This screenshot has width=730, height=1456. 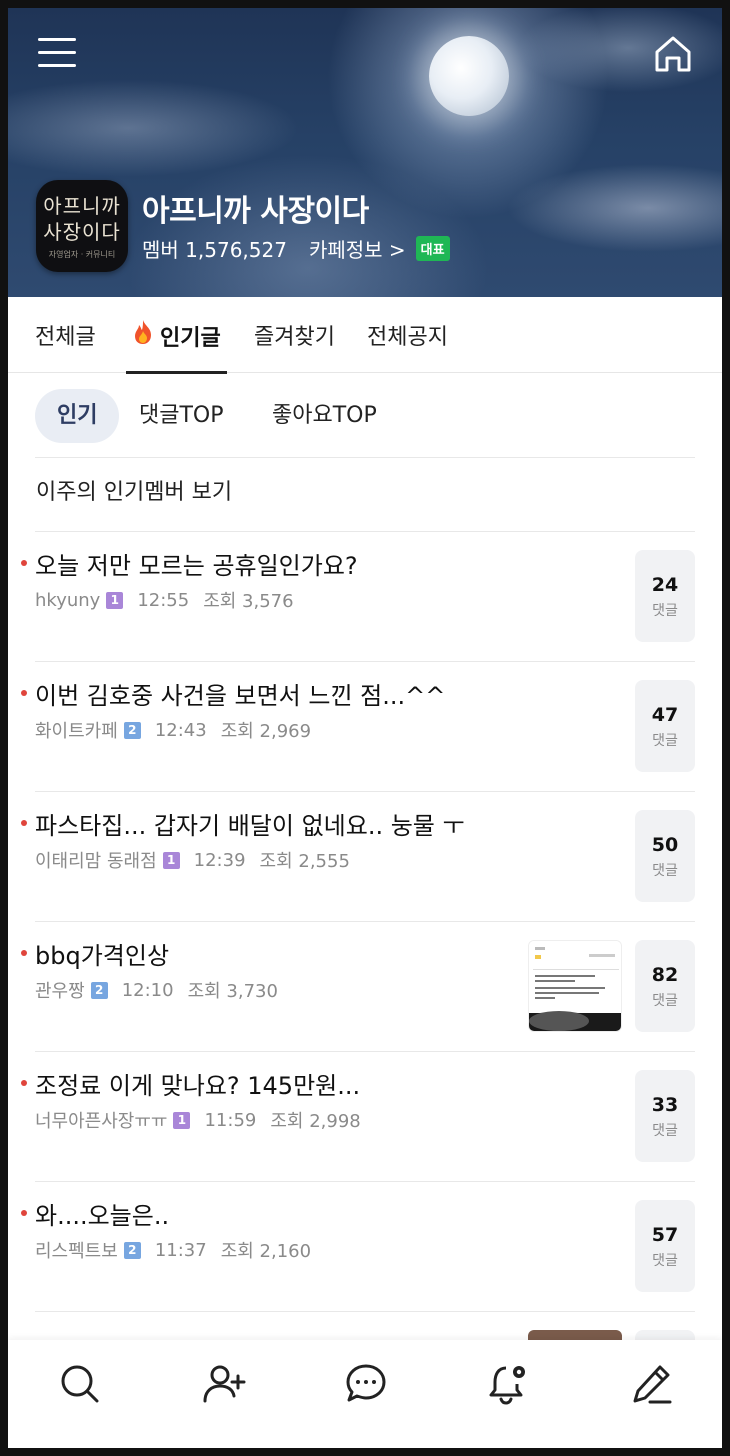 What do you see at coordinates (181, 416) in the screenshot?
I see `subtab-comment-top: 댓글TOP` at bounding box center [181, 416].